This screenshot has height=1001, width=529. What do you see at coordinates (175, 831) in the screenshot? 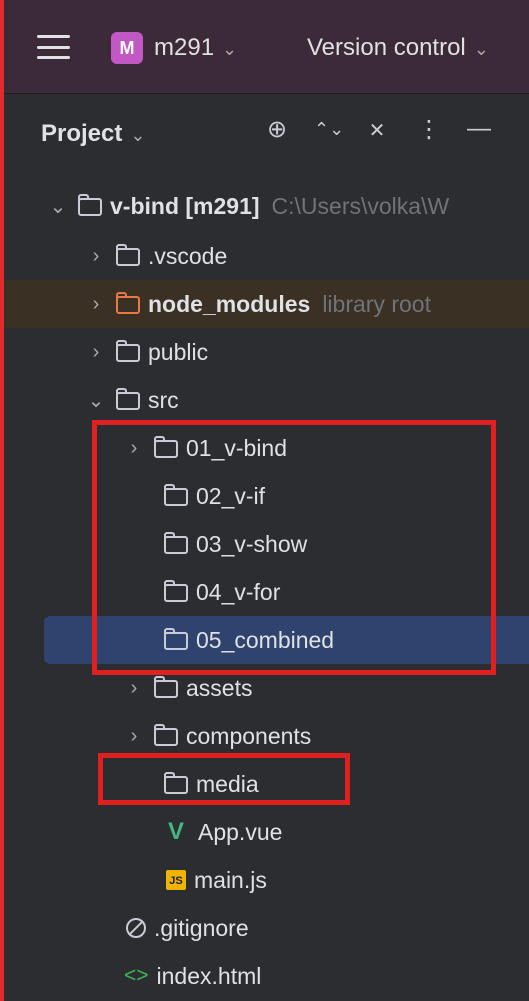
I see `vue-file-icon: V` at bounding box center [175, 831].